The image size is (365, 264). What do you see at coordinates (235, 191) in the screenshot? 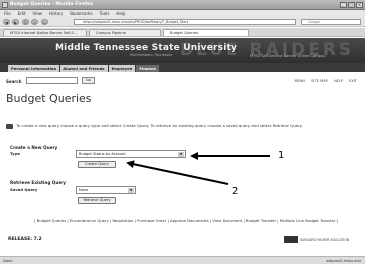
I see `callout-label-2: 2` at bounding box center [235, 191].